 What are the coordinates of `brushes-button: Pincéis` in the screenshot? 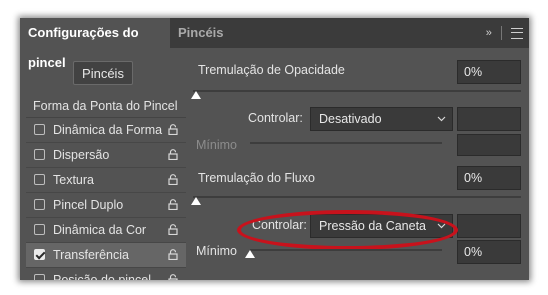 It's located at (103, 73).